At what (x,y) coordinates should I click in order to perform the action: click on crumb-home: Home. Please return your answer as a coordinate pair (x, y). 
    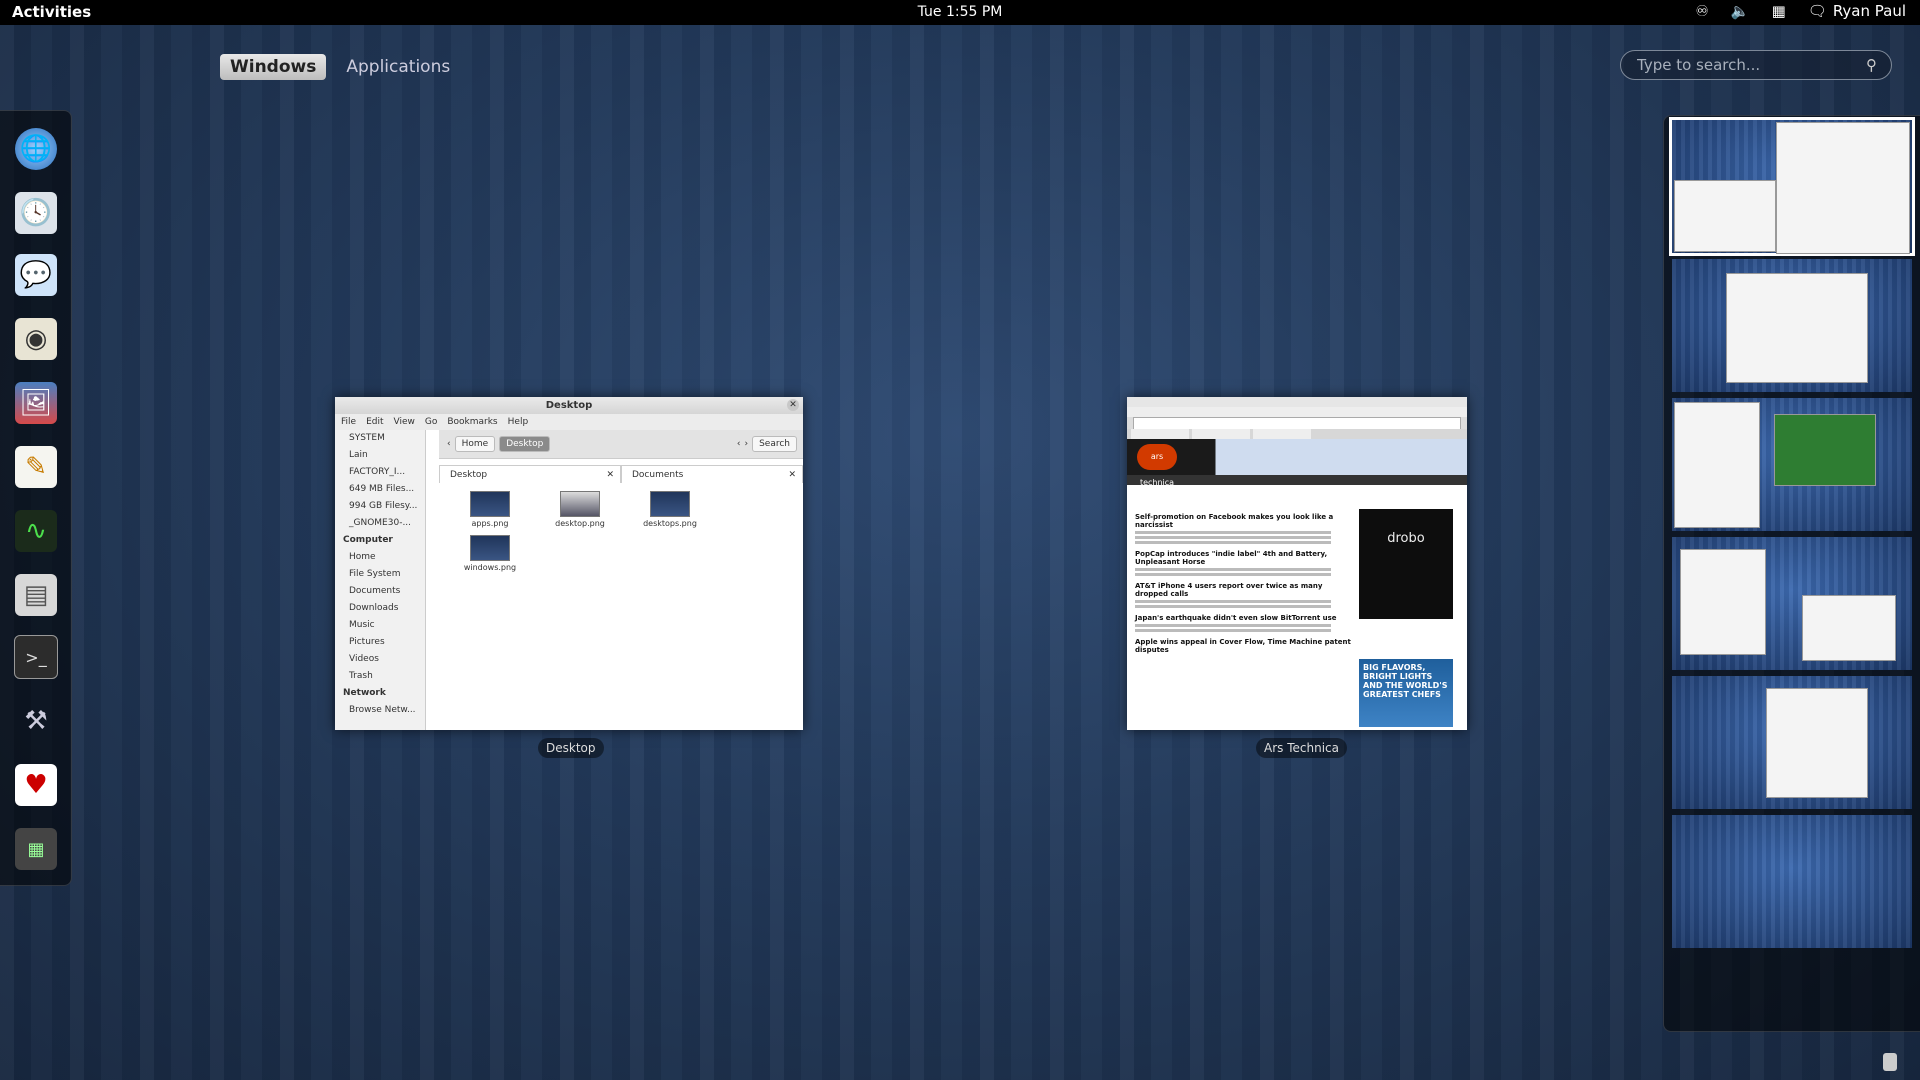
    Looking at the image, I should click on (475, 444).